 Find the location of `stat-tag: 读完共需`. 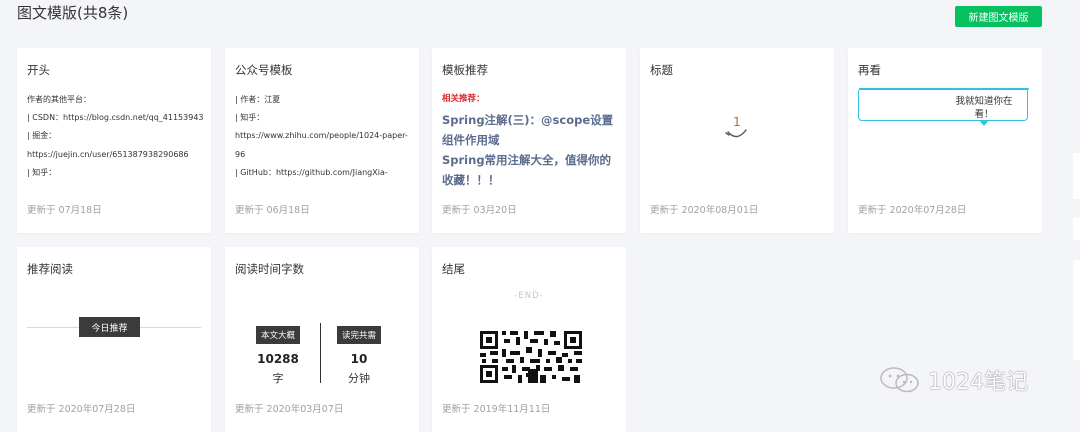

stat-tag: 读完共需 is located at coordinates (358, 335).